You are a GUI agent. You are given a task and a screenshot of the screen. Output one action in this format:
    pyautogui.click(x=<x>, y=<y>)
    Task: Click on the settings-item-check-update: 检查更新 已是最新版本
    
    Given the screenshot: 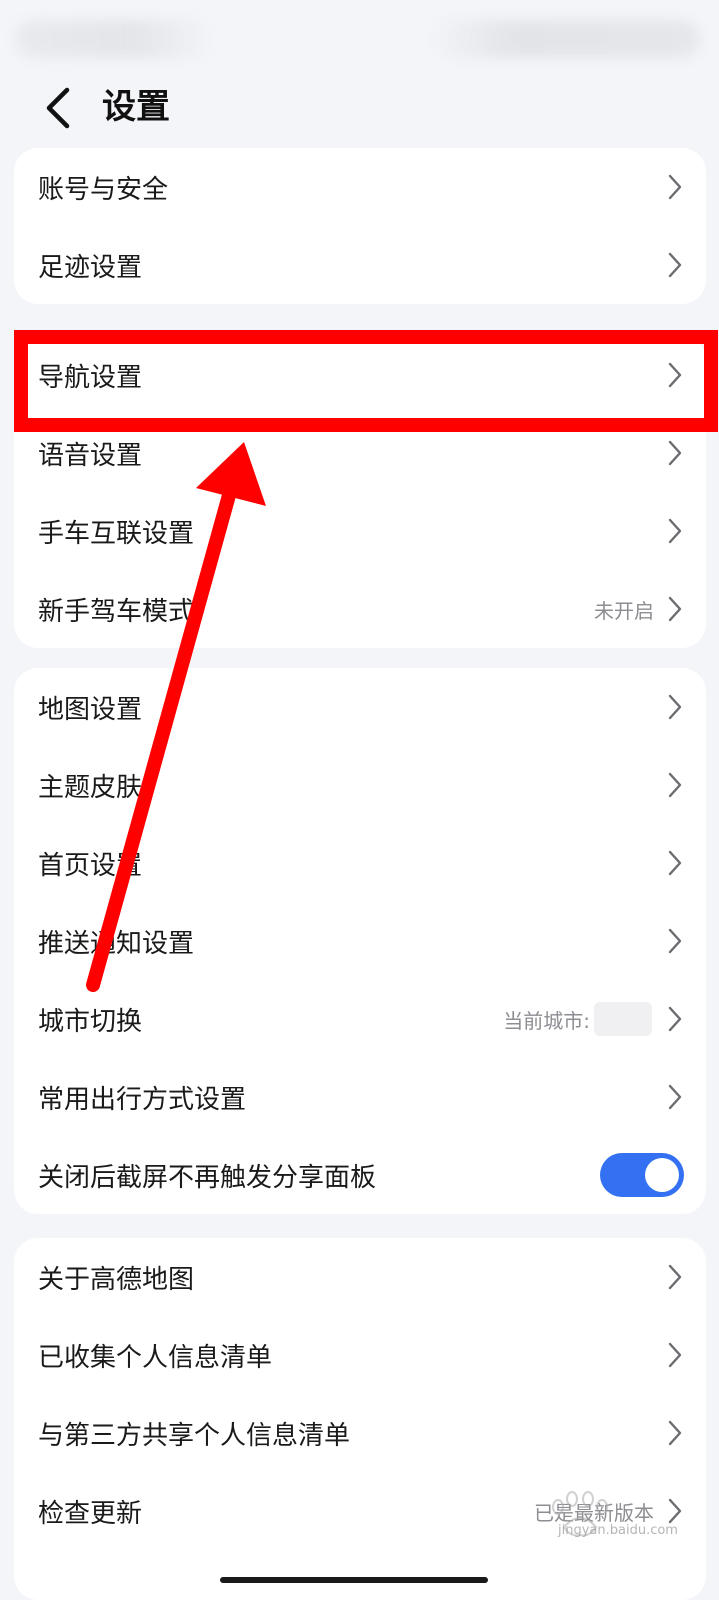 What is the action you would take?
    pyautogui.click(x=360, y=1511)
    